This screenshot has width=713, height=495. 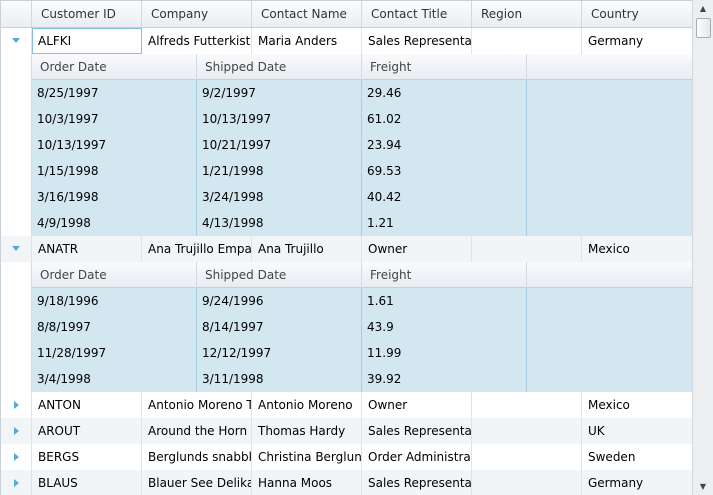 What do you see at coordinates (279, 301) in the screenshot?
I see `cell-shipped-date: 9/24/1996` at bounding box center [279, 301].